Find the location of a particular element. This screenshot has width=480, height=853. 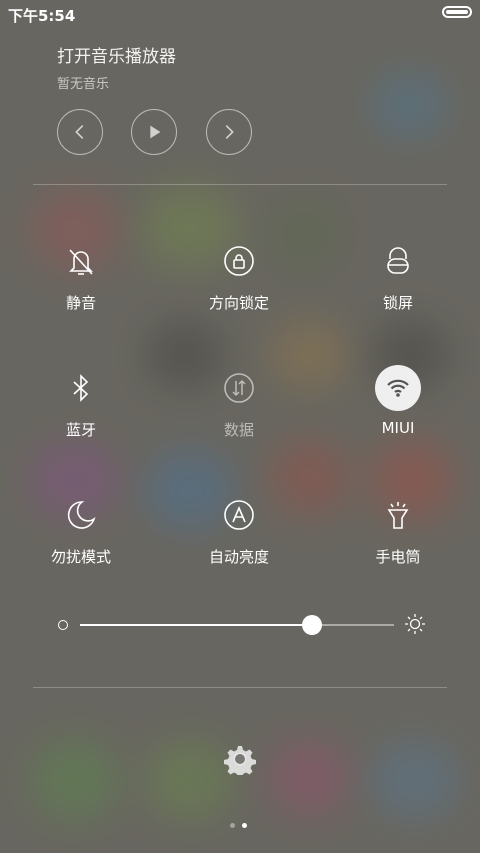

flashlight-icon is located at coordinates (398, 515).